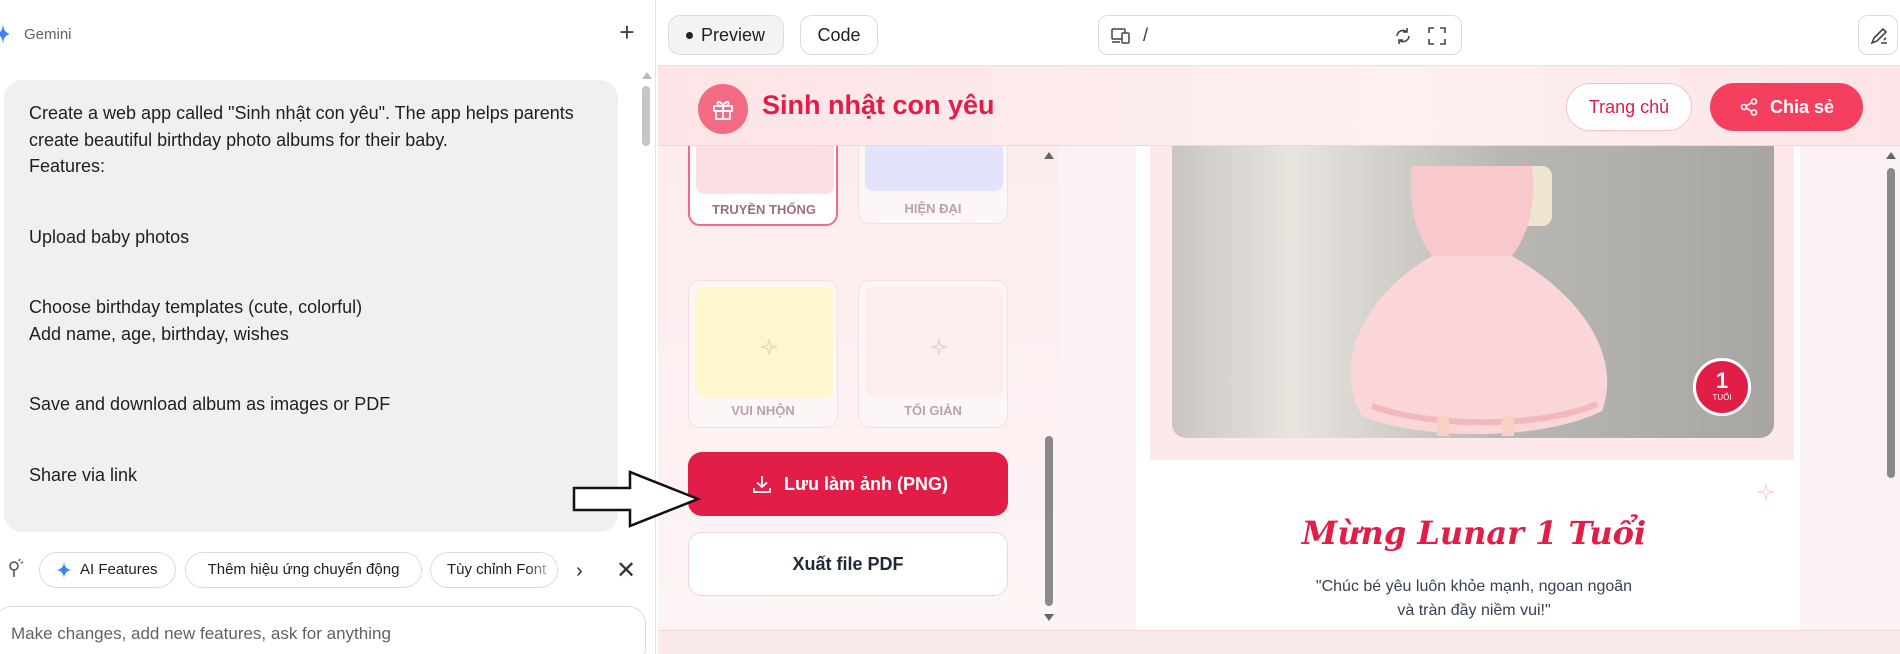  I want to click on prompt-line: Save and download album as images or PDF, so click(210, 404).